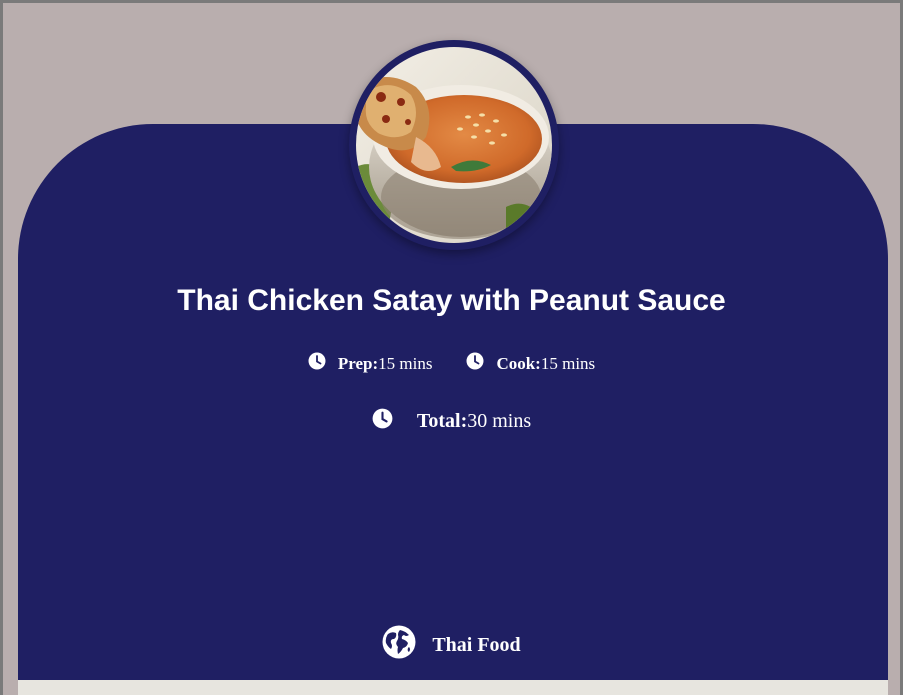  What do you see at coordinates (451, 300) in the screenshot?
I see `recipe-title: Thai Chicken Satay with Peanut Sauce` at bounding box center [451, 300].